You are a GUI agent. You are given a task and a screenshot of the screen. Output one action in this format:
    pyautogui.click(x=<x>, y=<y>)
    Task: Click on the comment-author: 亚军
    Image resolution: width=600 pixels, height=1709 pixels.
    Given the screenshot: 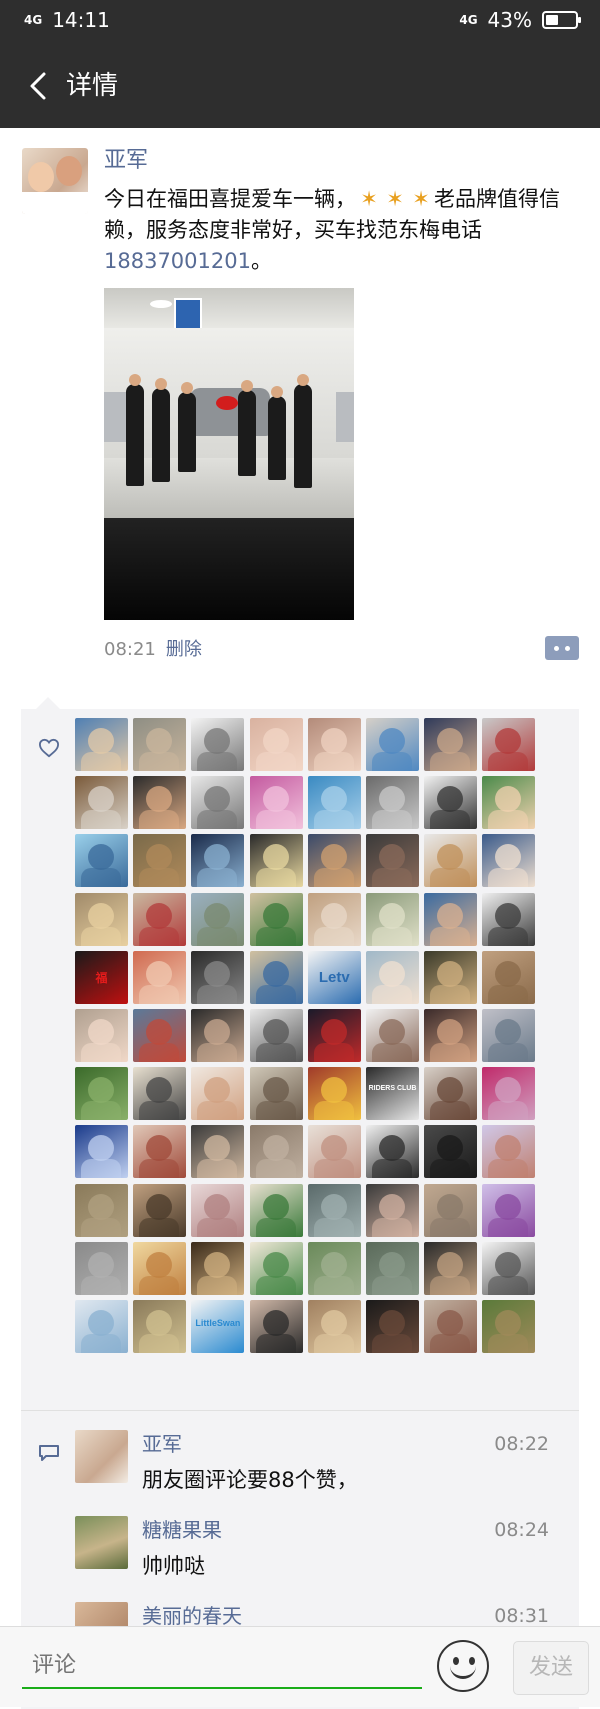 What is the action you would take?
    pyautogui.click(x=162, y=1444)
    